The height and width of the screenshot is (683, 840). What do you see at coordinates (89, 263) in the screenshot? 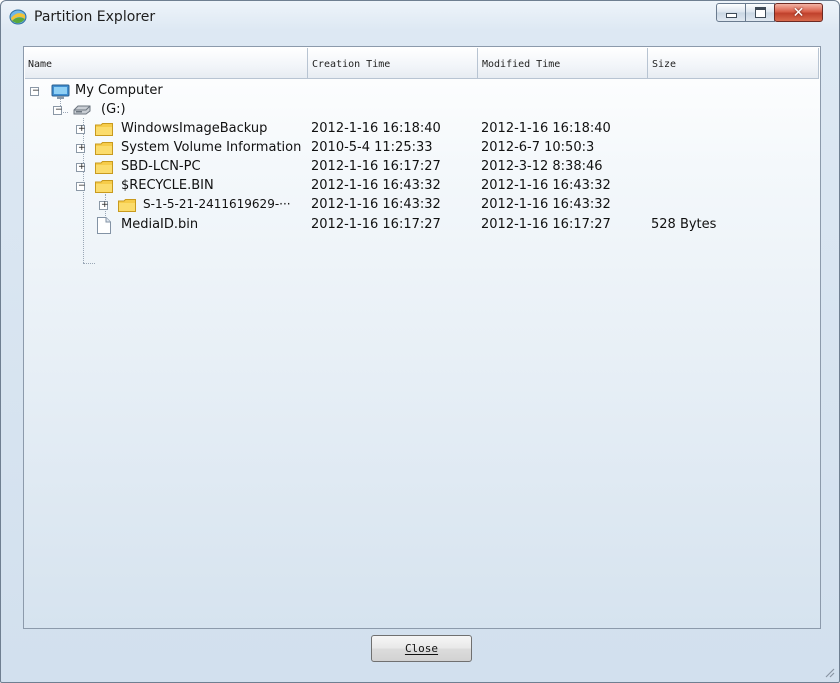
I see `tree-connector` at bounding box center [89, 263].